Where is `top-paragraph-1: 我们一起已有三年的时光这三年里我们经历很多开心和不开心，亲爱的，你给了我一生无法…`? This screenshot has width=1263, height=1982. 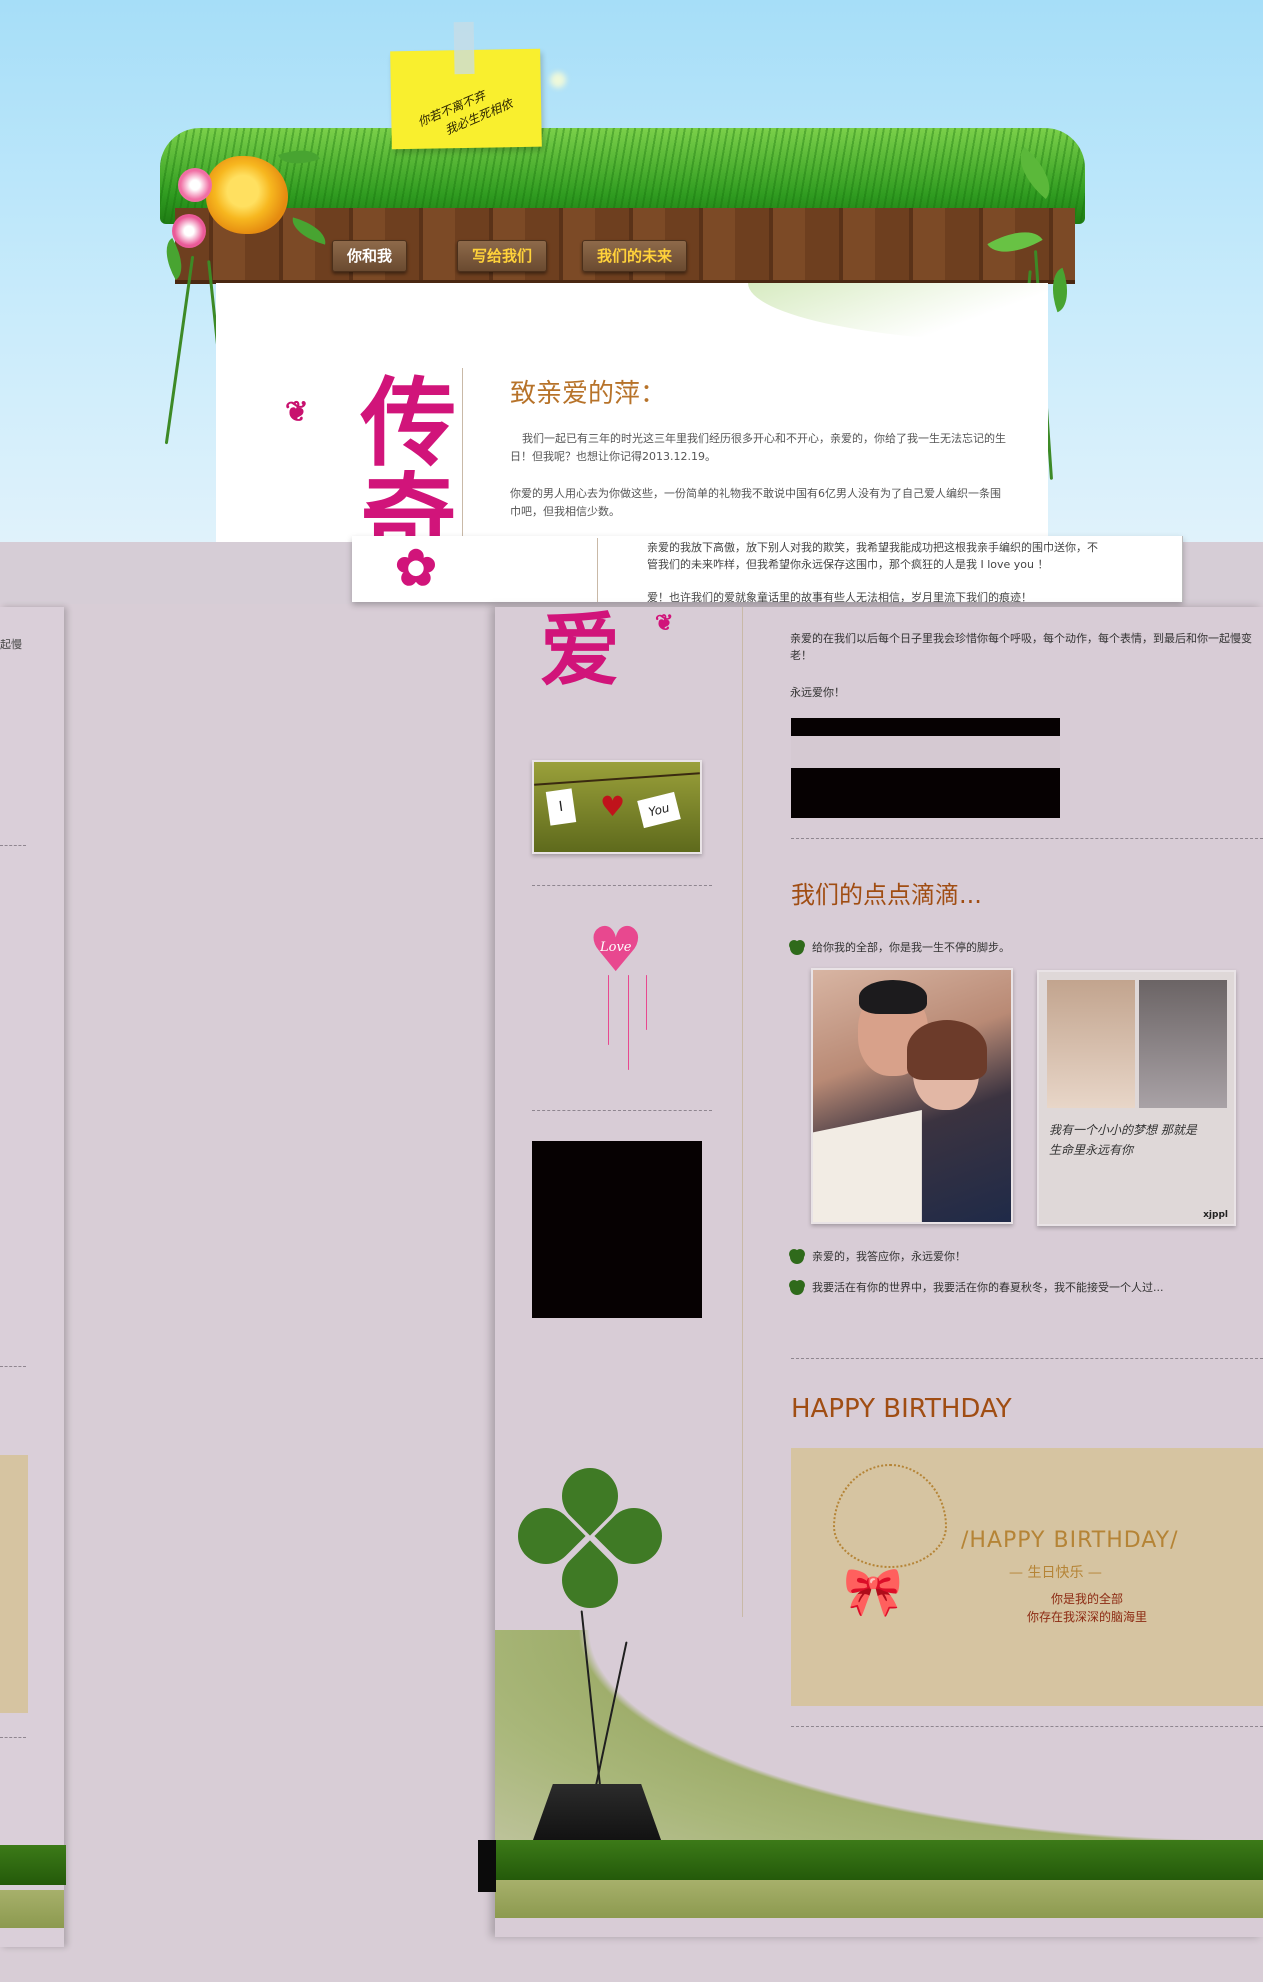 top-paragraph-1: 我们一起已有三年的时光这三年里我们经历很多开心和不开心，亲爱的，你给了我一生无法… is located at coordinates (758, 447).